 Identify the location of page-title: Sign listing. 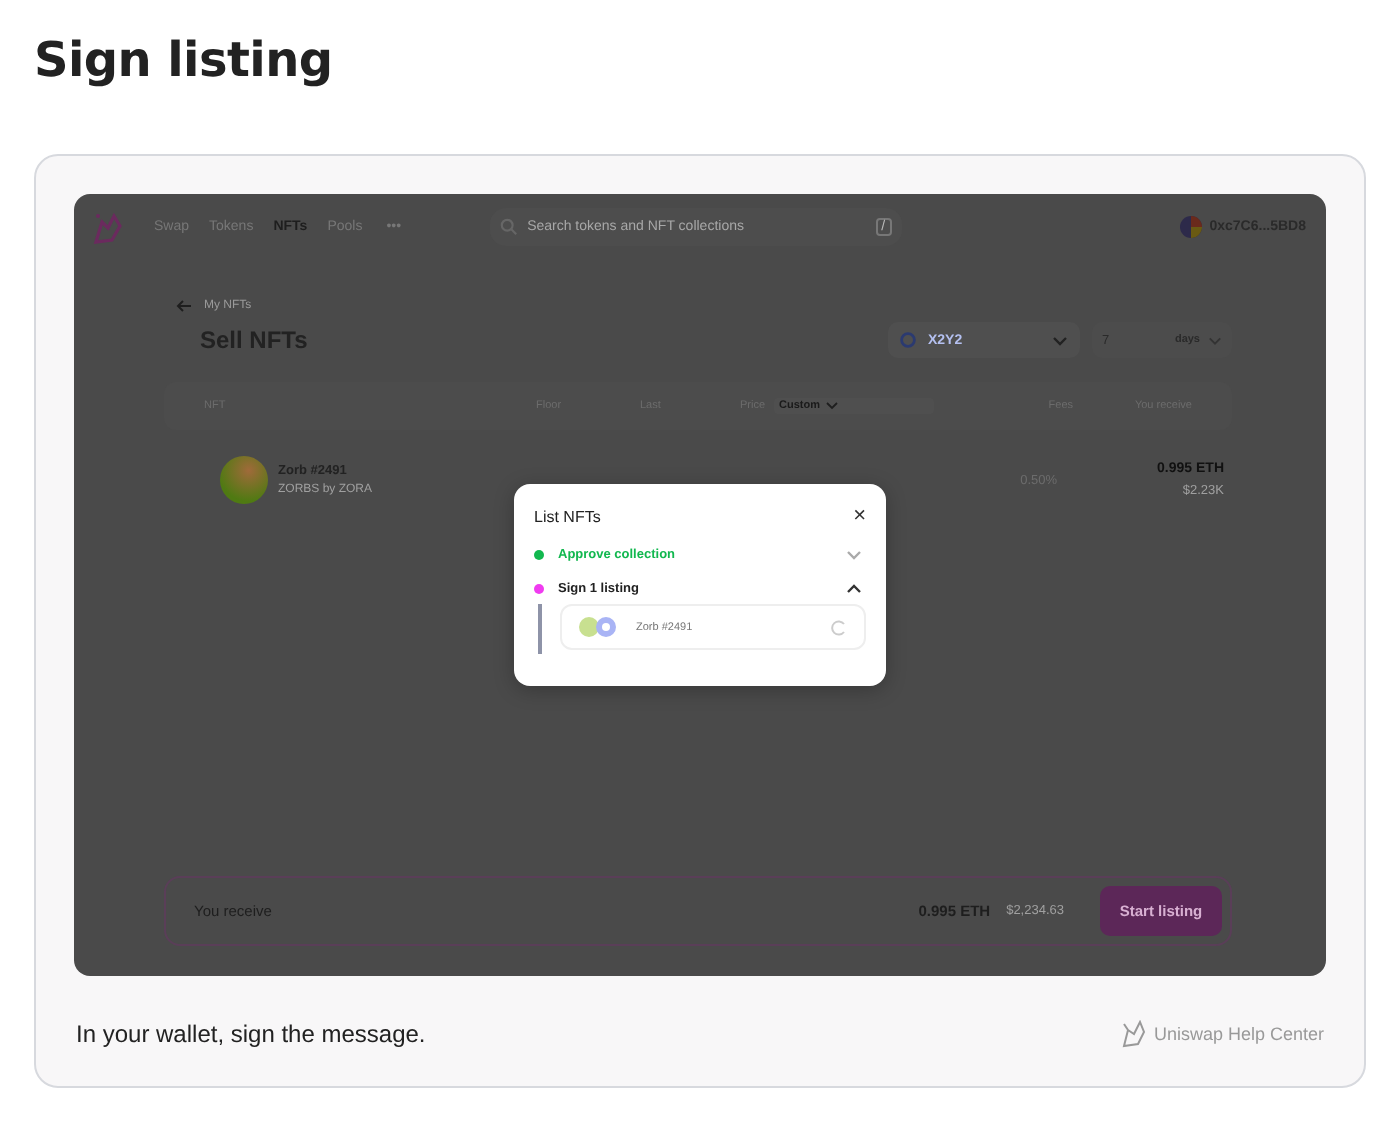
(184, 61).